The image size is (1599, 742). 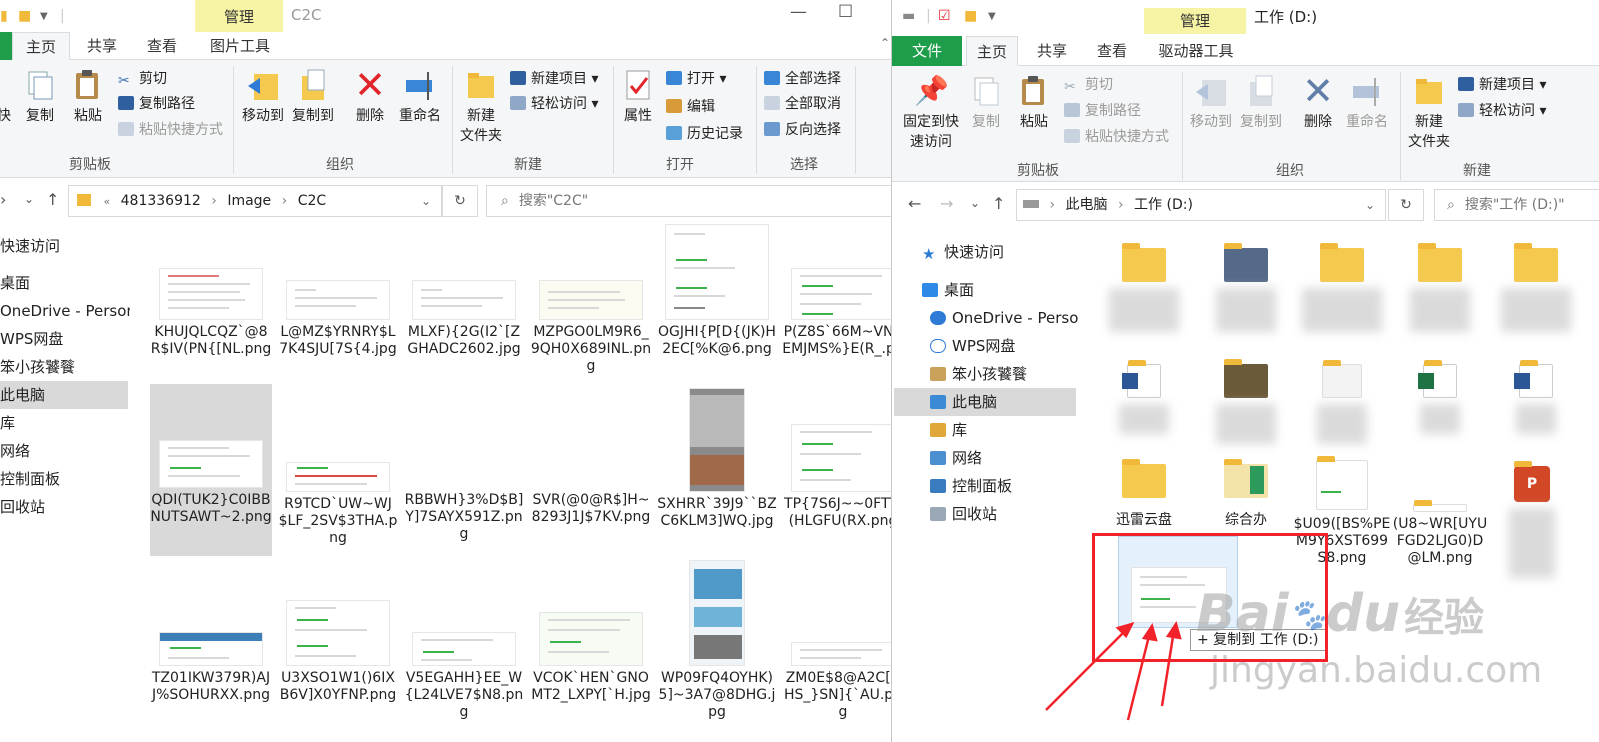 I want to click on ribbon-collapse-icon: ⌃, so click(x=885, y=43).